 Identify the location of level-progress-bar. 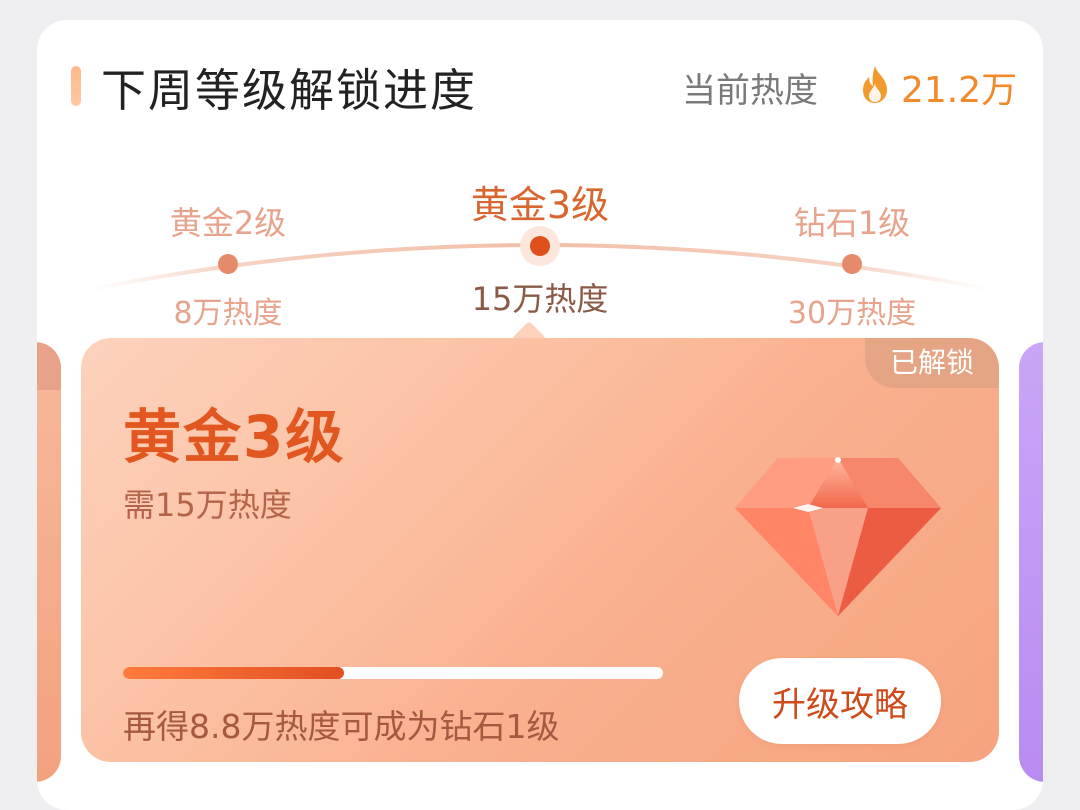
(393, 673).